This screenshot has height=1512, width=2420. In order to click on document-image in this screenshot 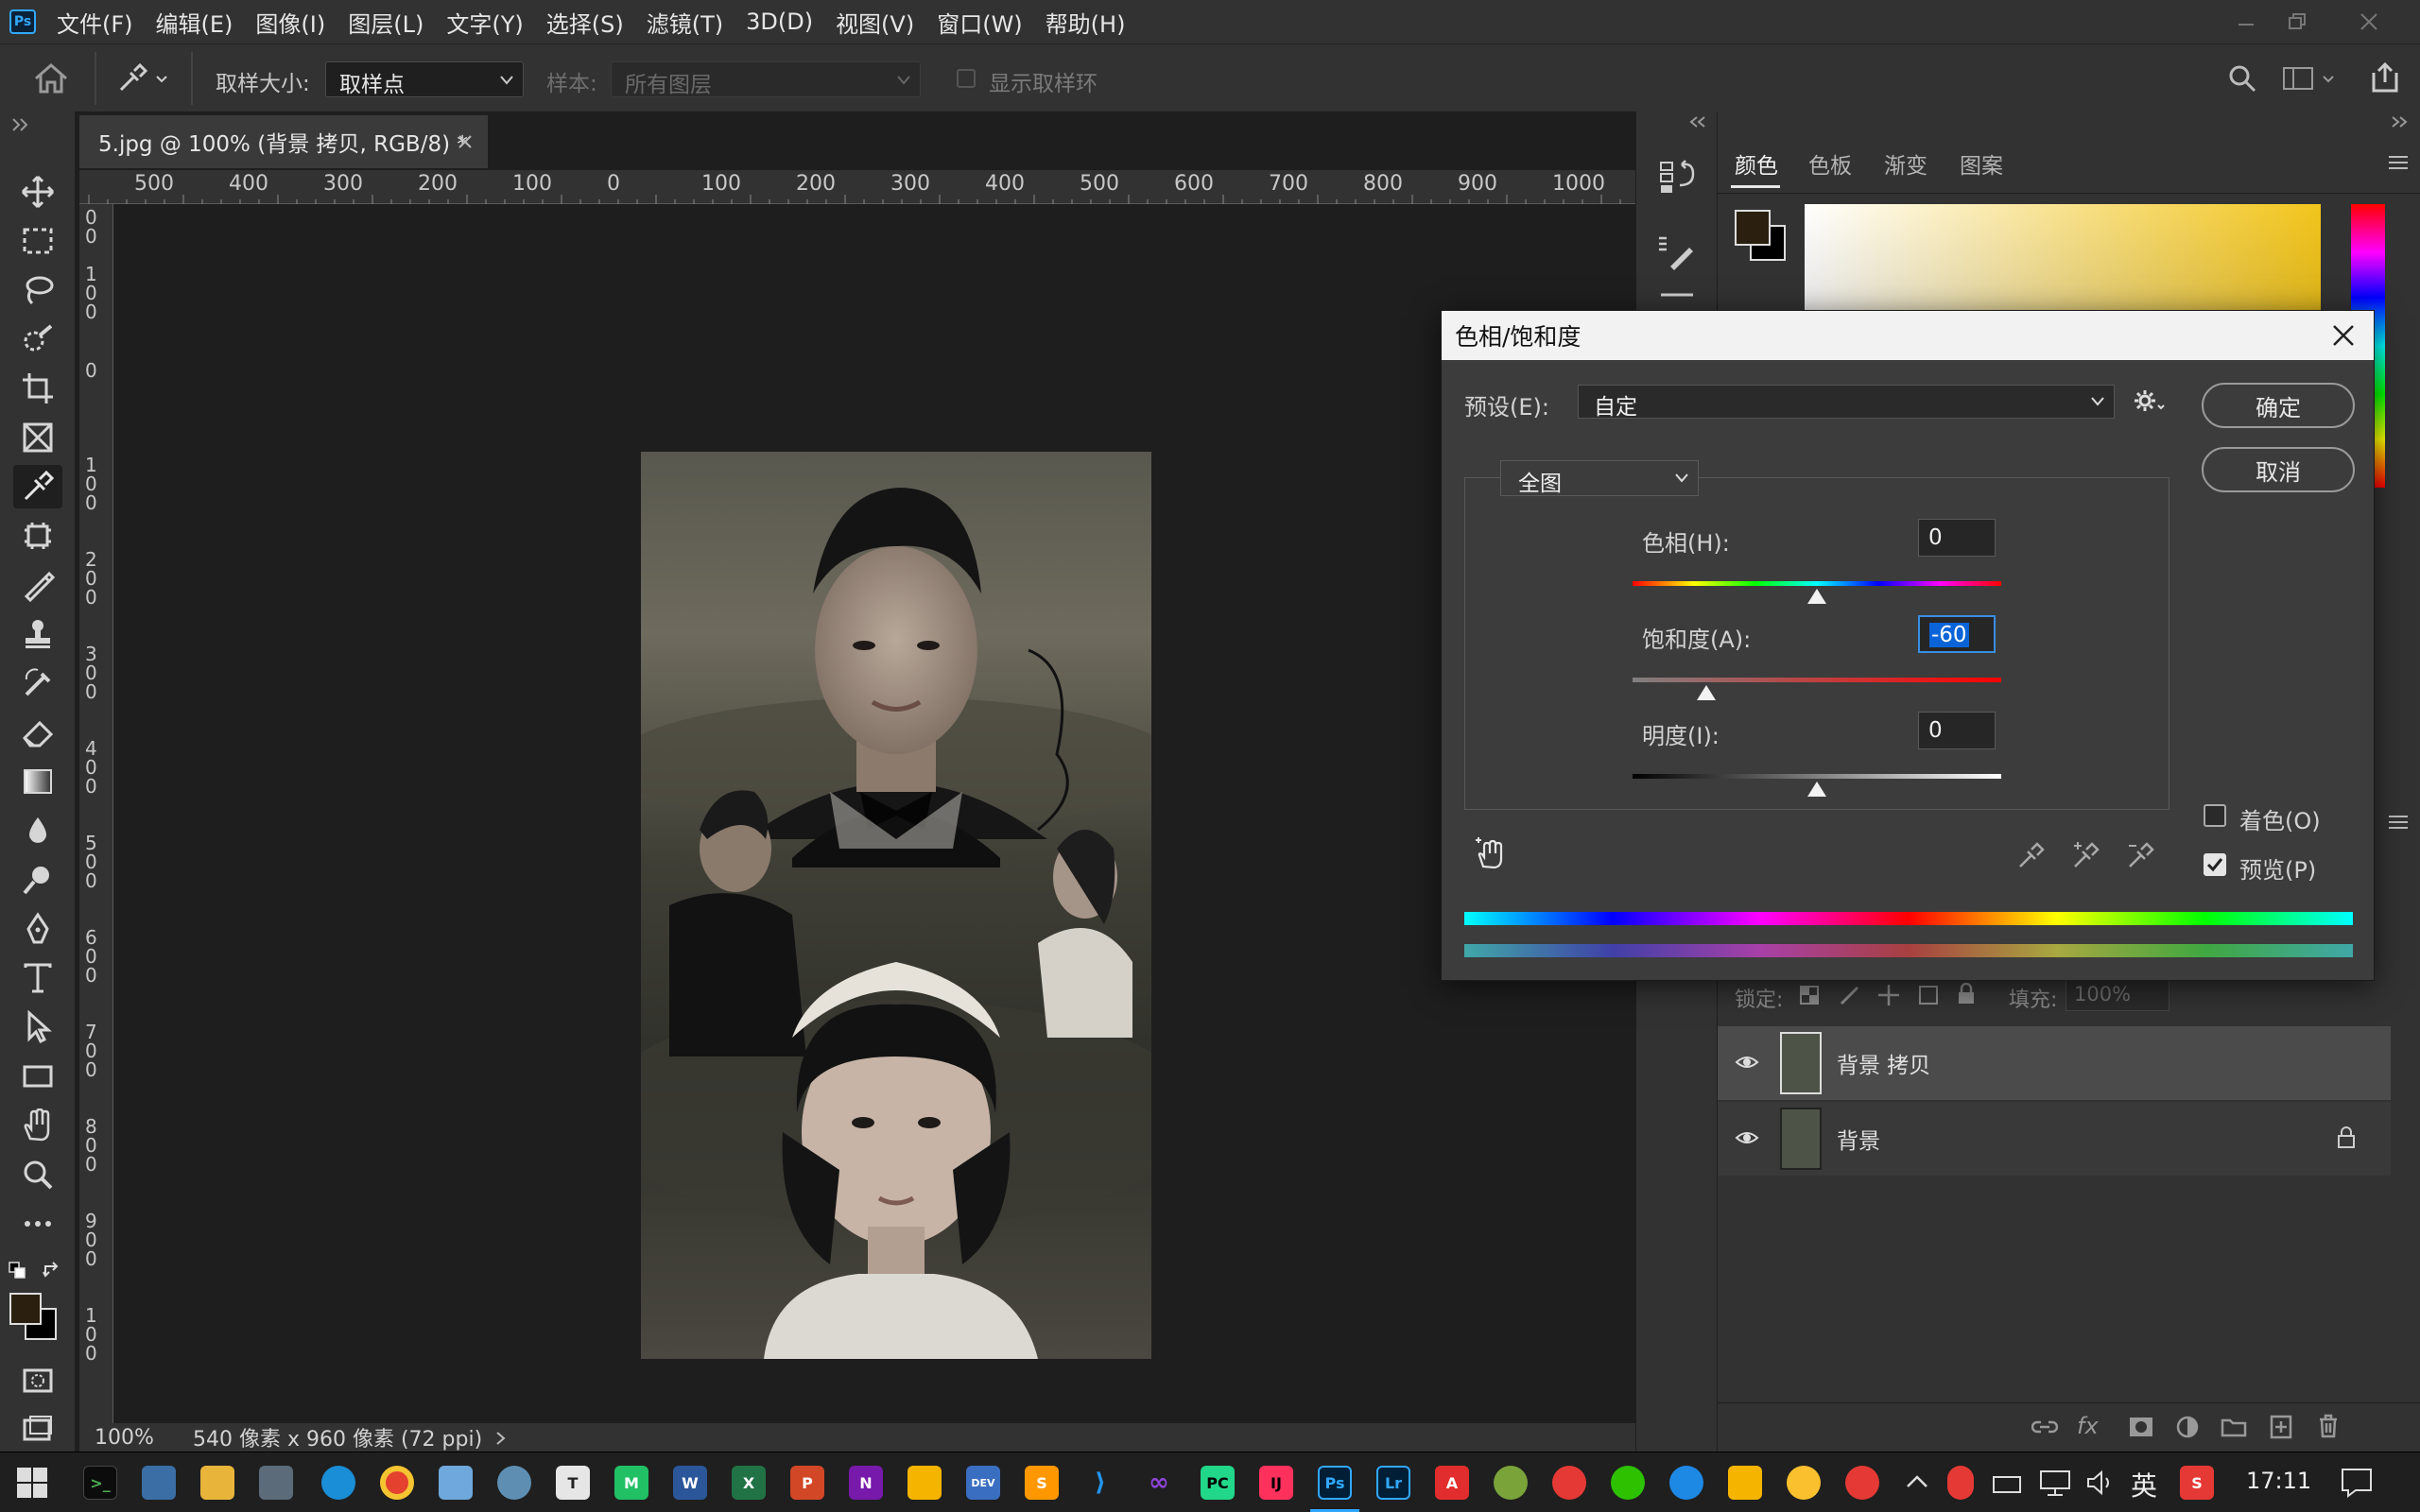, I will do `click(896, 905)`.